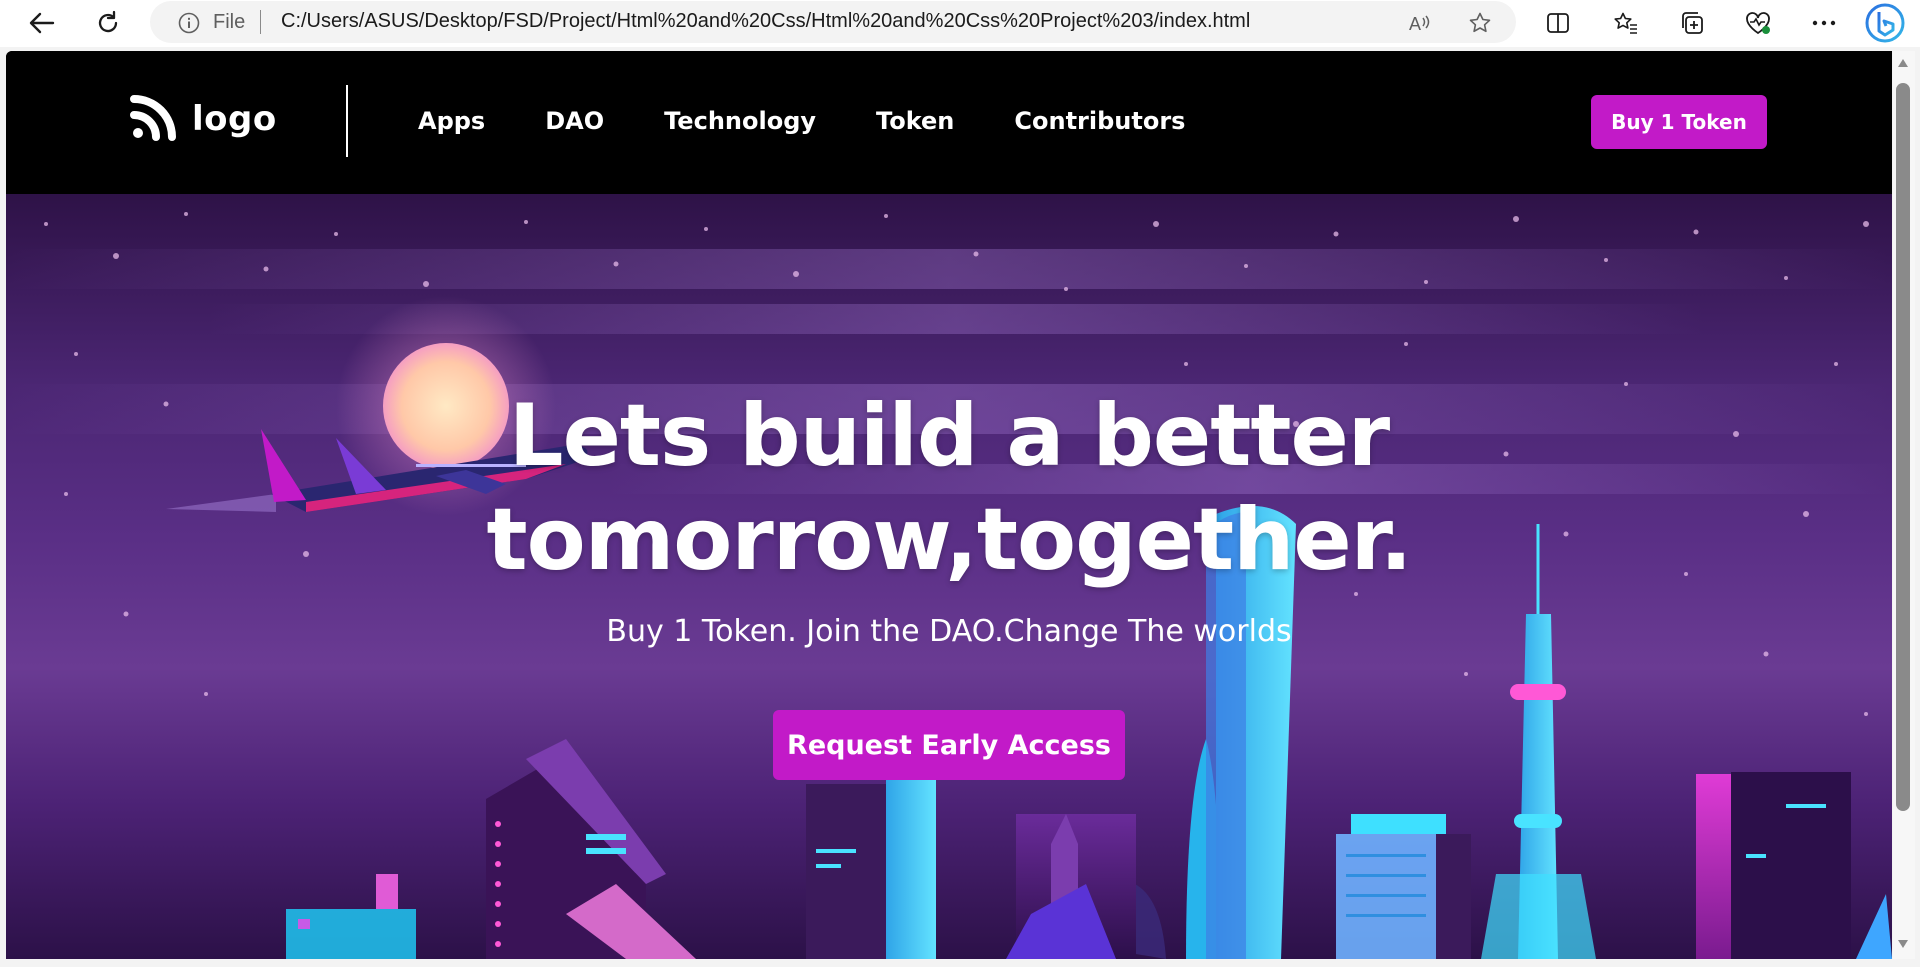  Describe the element at coordinates (260, 22) in the screenshot. I see `address-separator` at that location.